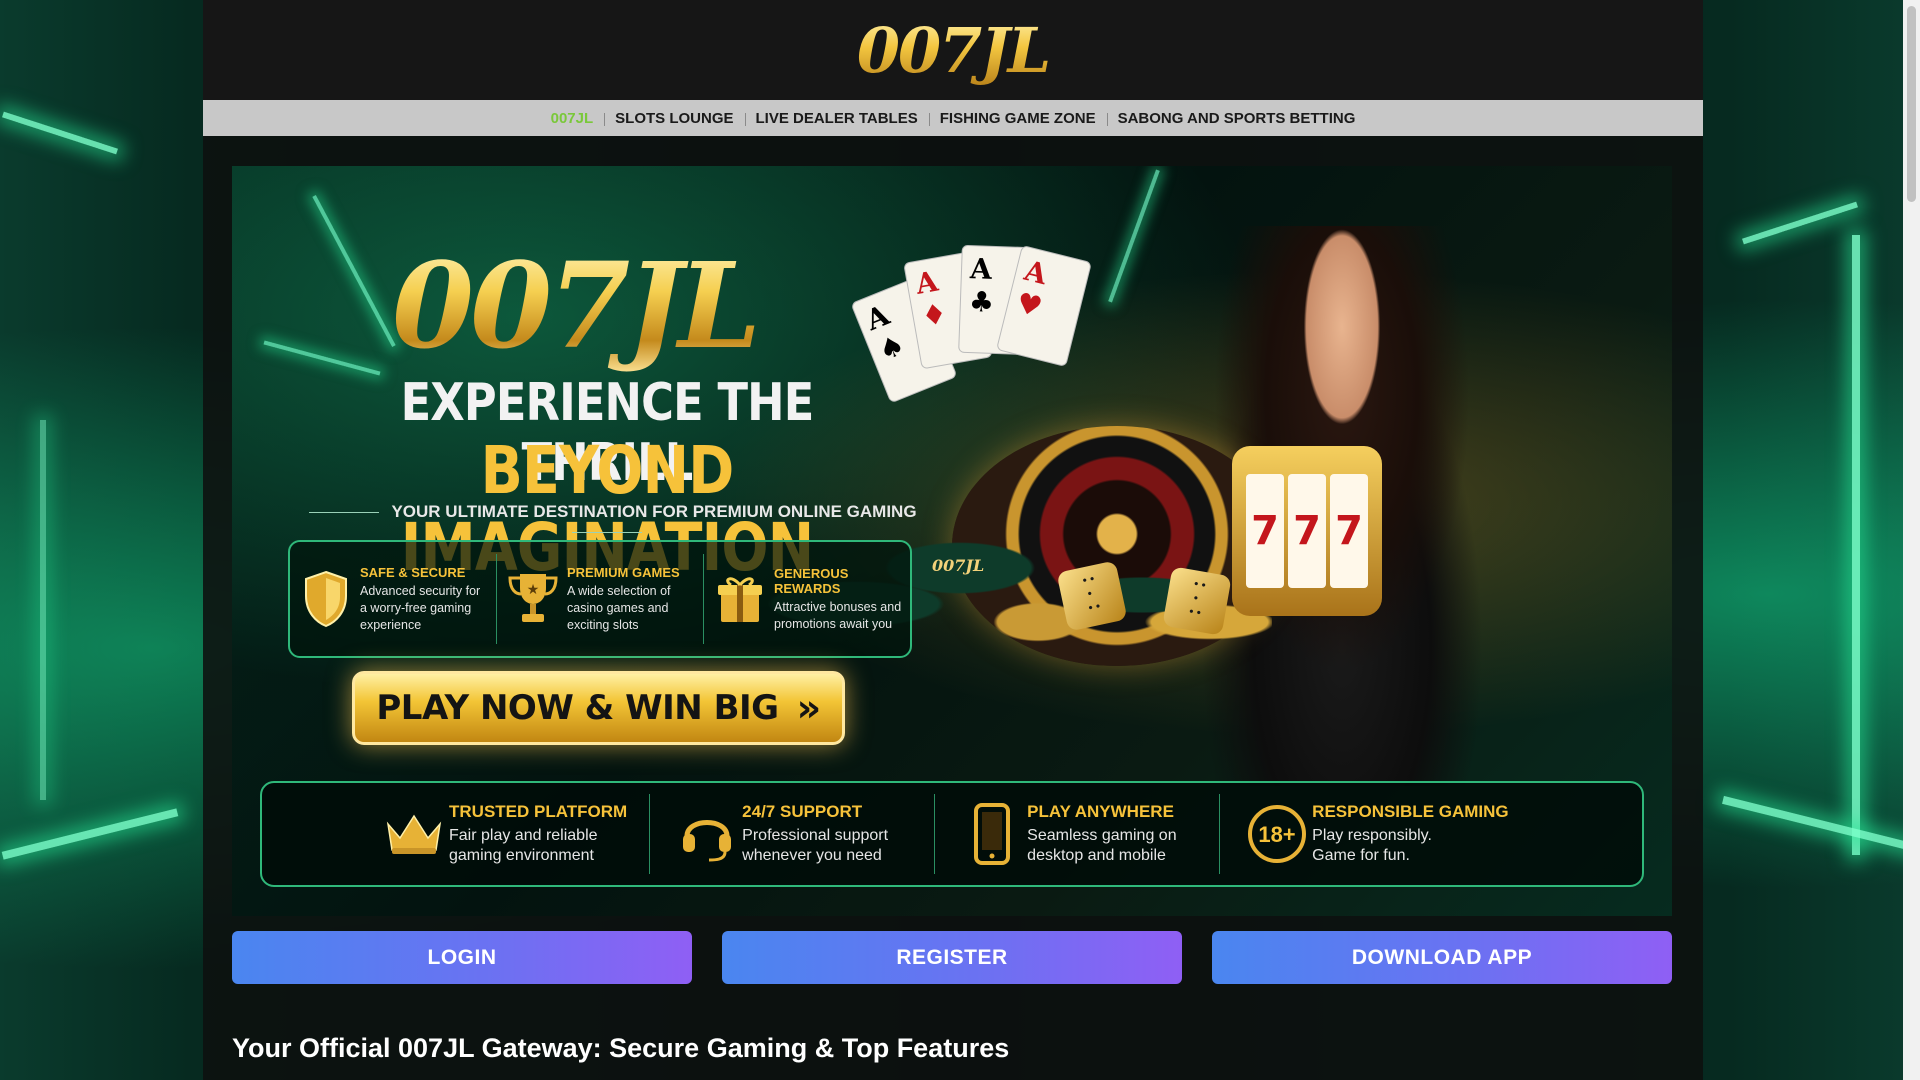 The image size is (1920, 1080). Describe the element at coordinates (815, 845) in the screenshot. I see `trust-desc: Professional support whenever you need` at that location.